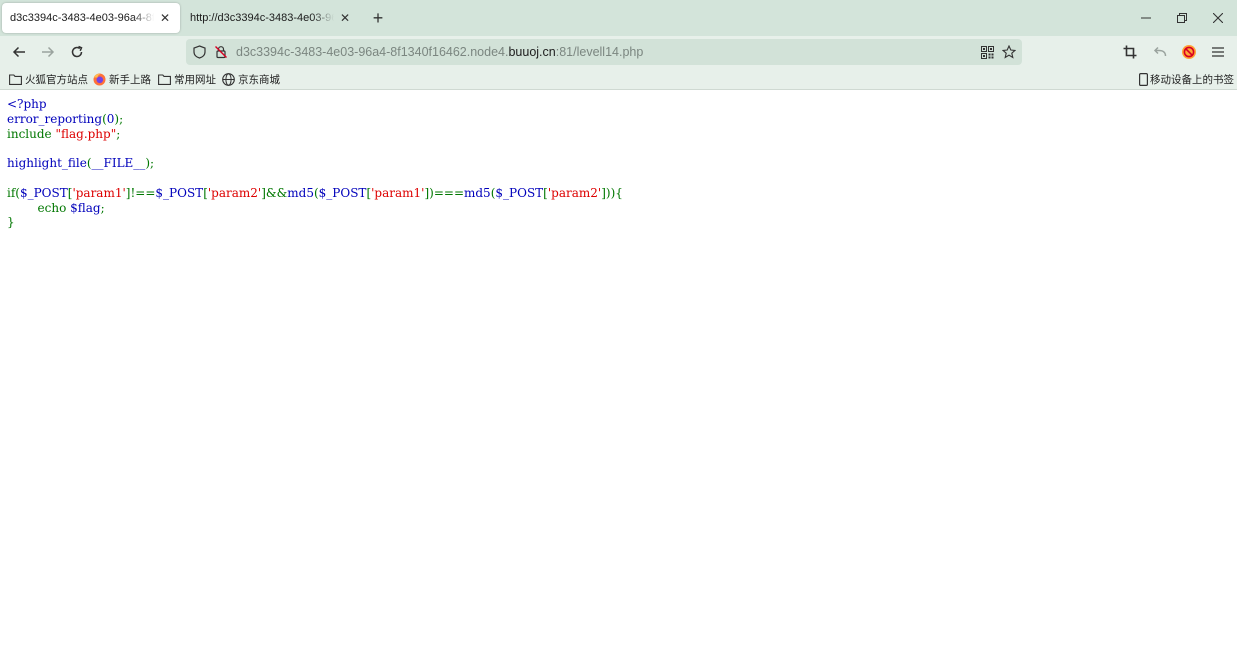  What do you see at coordinates (1130, 52) in the screenshot?
I see `screenshot-crop-icon` at bounding box center [1130, 52].